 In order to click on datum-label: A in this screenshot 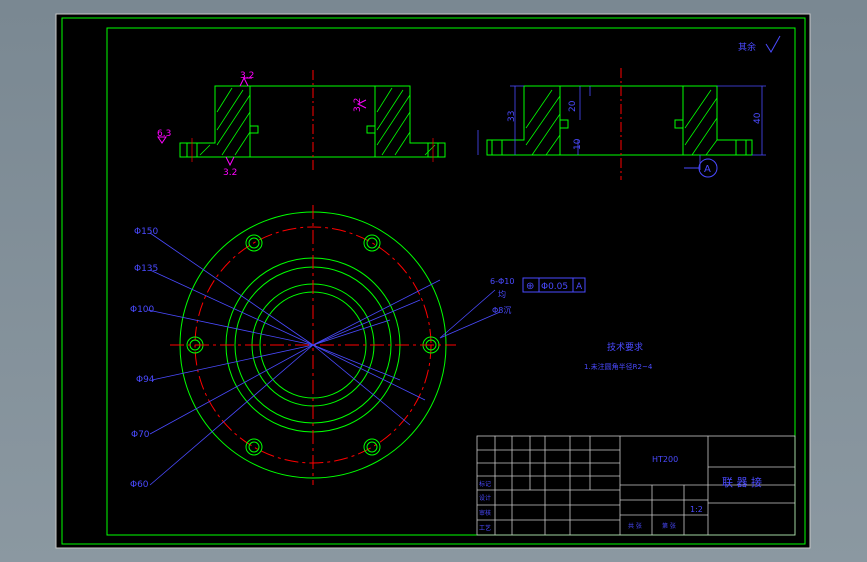, I will do `click(707, 169)`.